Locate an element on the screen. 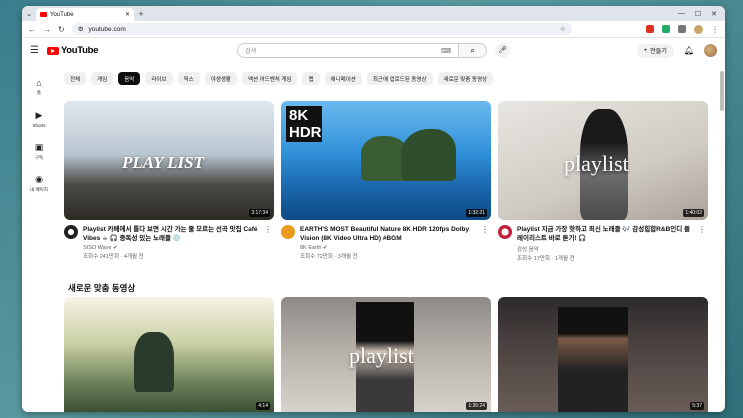 The image size is (743, 418). sidebar-item-subscriptions: ▣ 구독 is located at coordinates (39, 151).